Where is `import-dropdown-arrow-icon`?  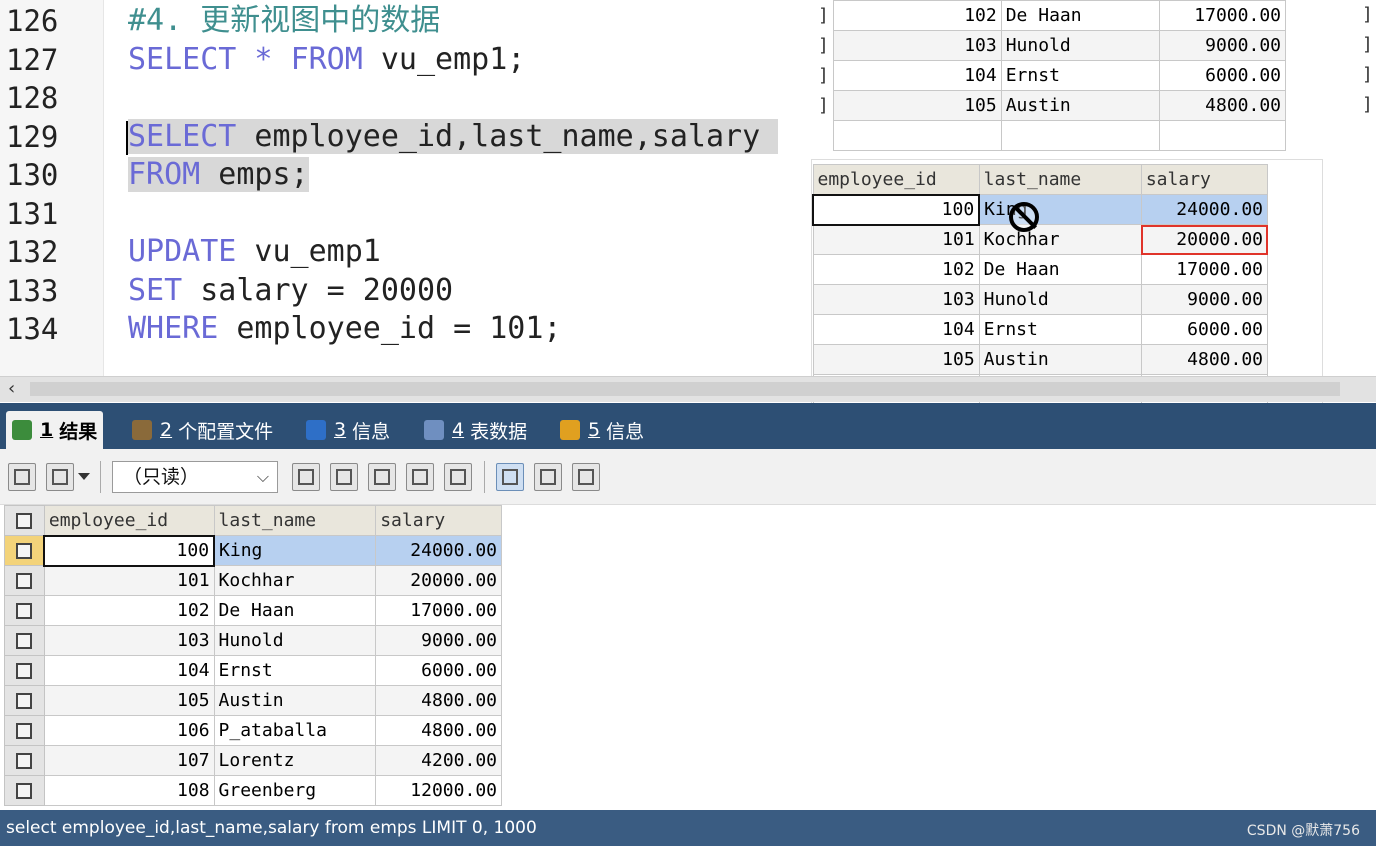
import-dropdown-arrow-icon is located at coordinates (84, 476).